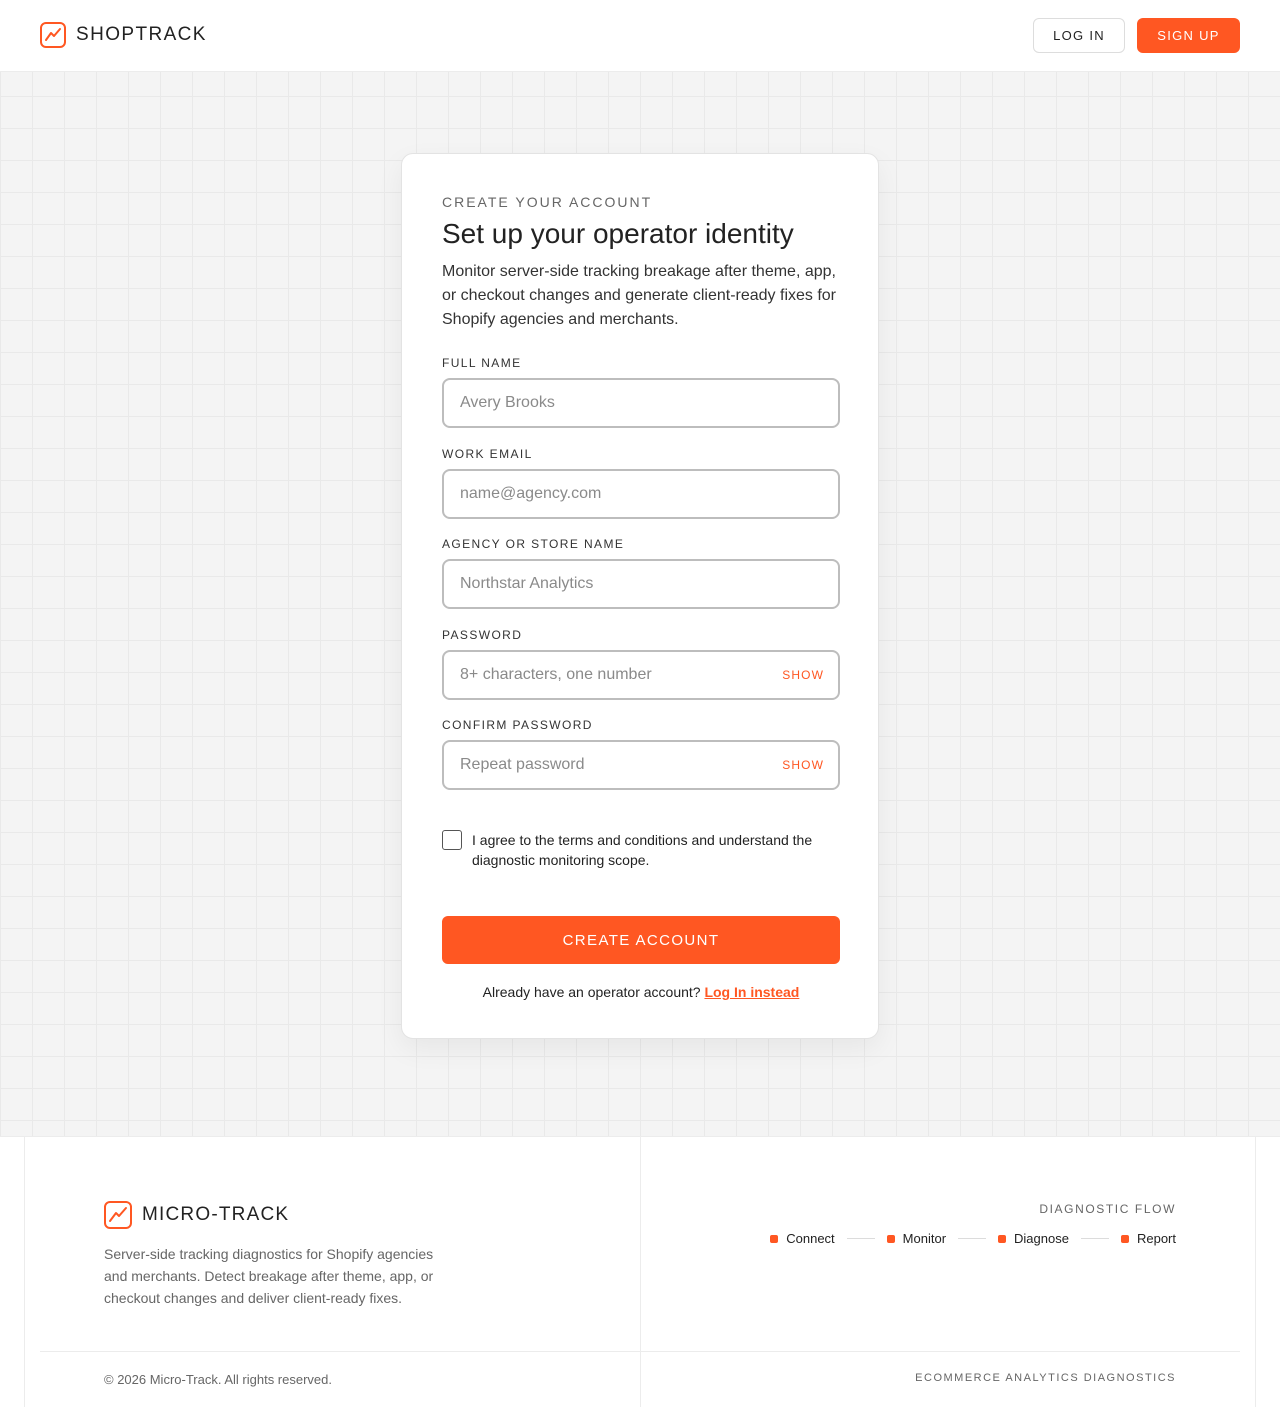 The width and height of the screenshot is (1280, 1407). I want to click on agency-field, so click(641, 584).